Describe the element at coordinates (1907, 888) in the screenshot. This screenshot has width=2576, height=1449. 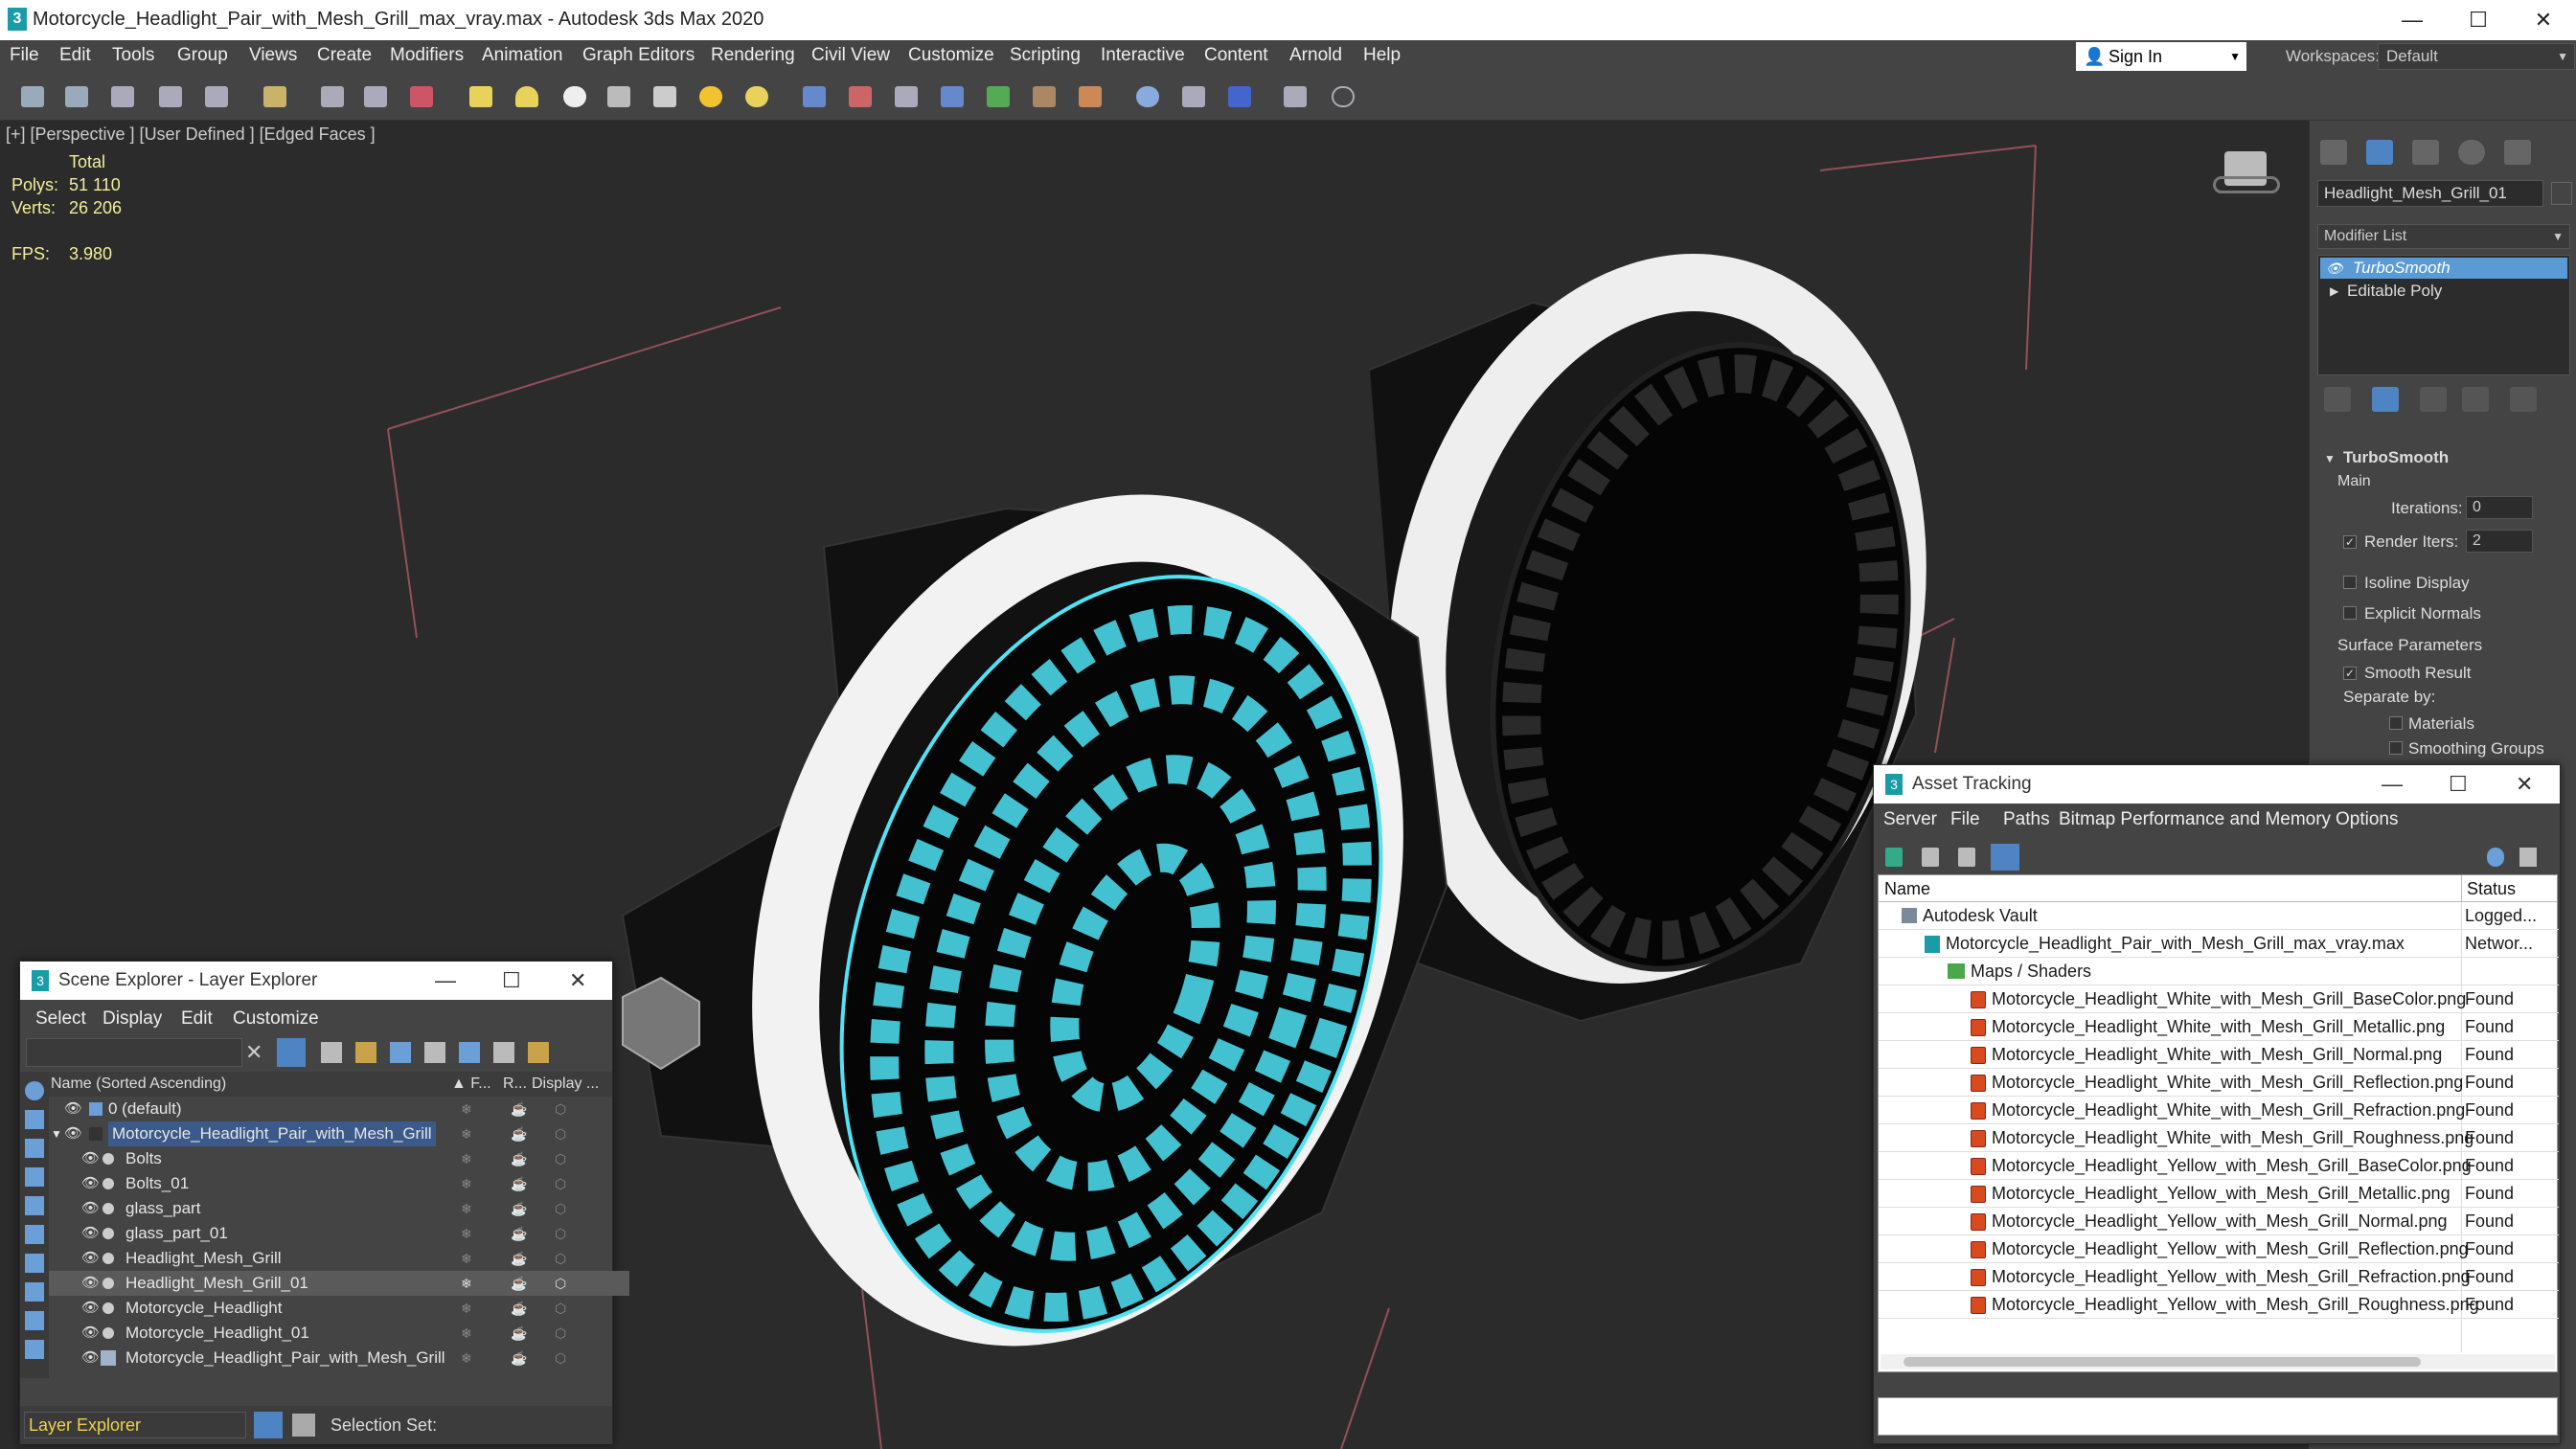
I see `col-name-header: Name` at that location.